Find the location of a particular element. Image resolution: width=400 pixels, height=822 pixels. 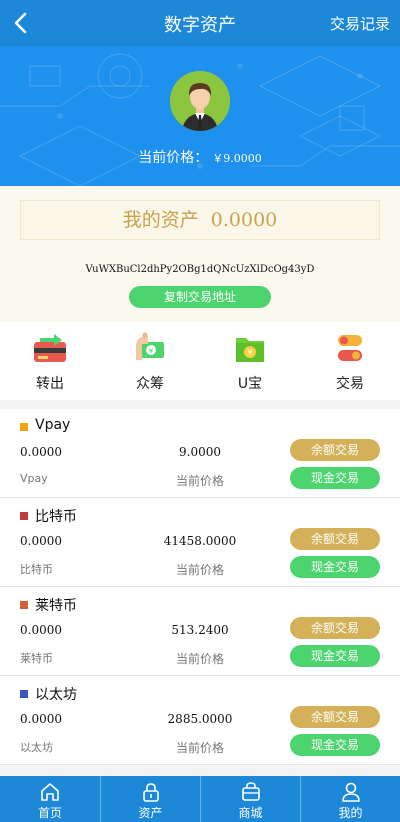

coin-sub-label: 莱特币 is located at coordinates (36, 658).